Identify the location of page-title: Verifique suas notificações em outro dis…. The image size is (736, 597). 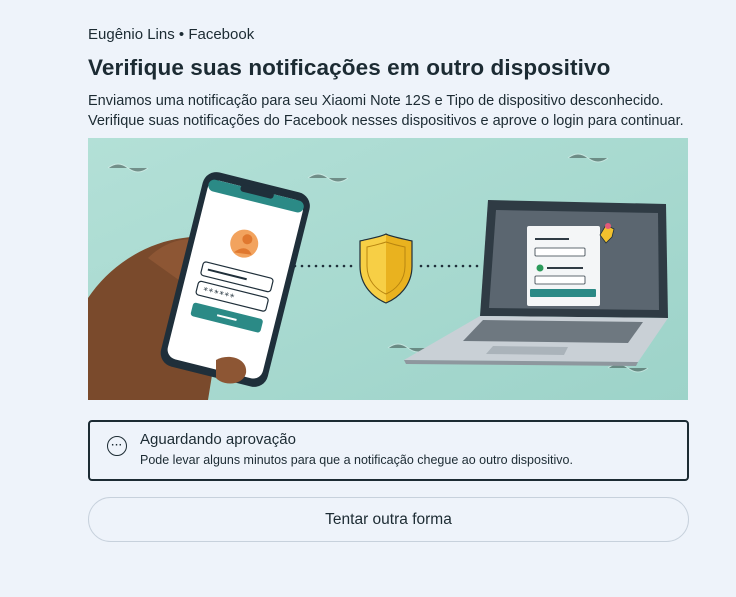
(349, 67).